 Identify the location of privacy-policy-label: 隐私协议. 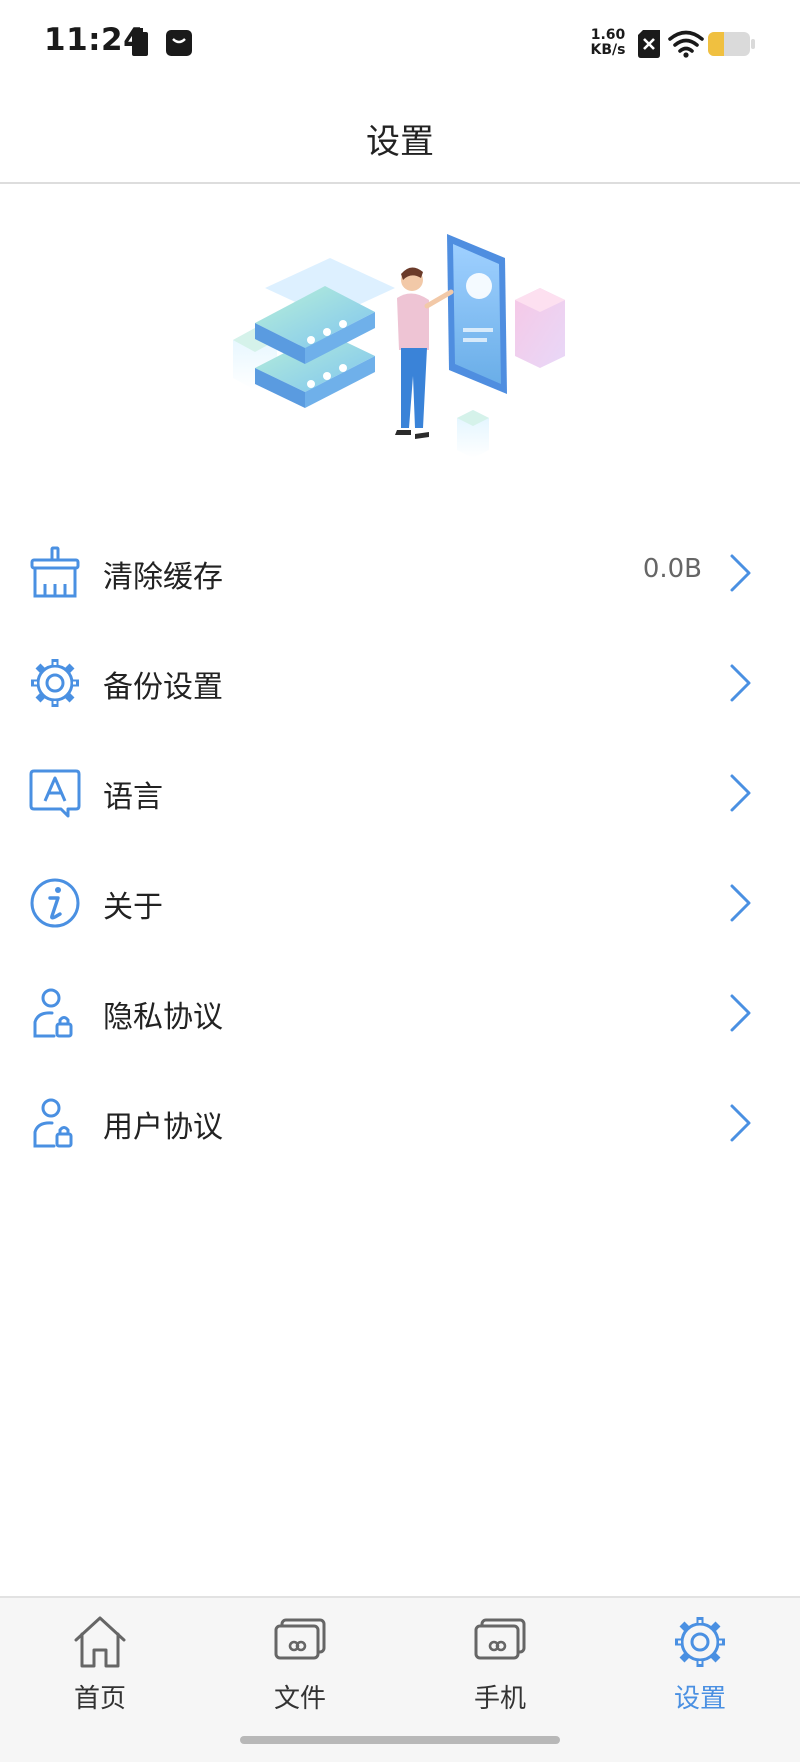
(163, 1017).